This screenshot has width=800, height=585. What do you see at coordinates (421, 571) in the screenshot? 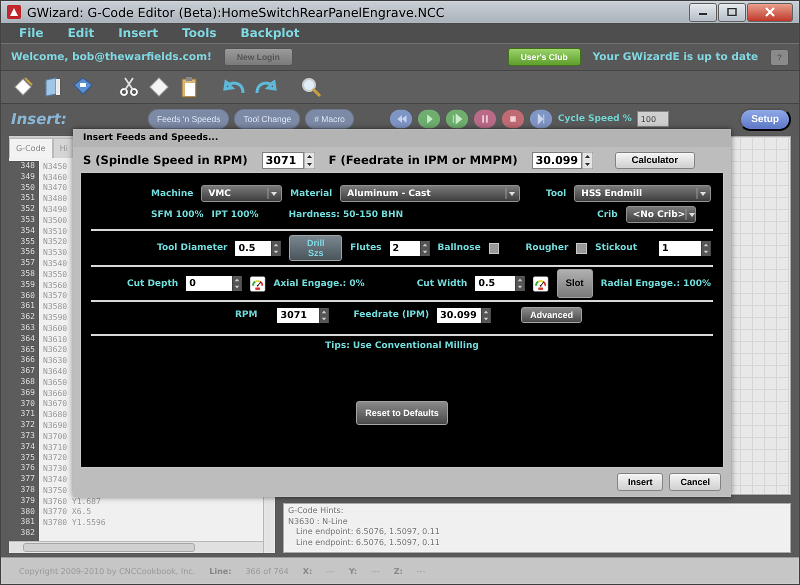
I see `coordinate-value: ---` at bounding box center [421, 571].